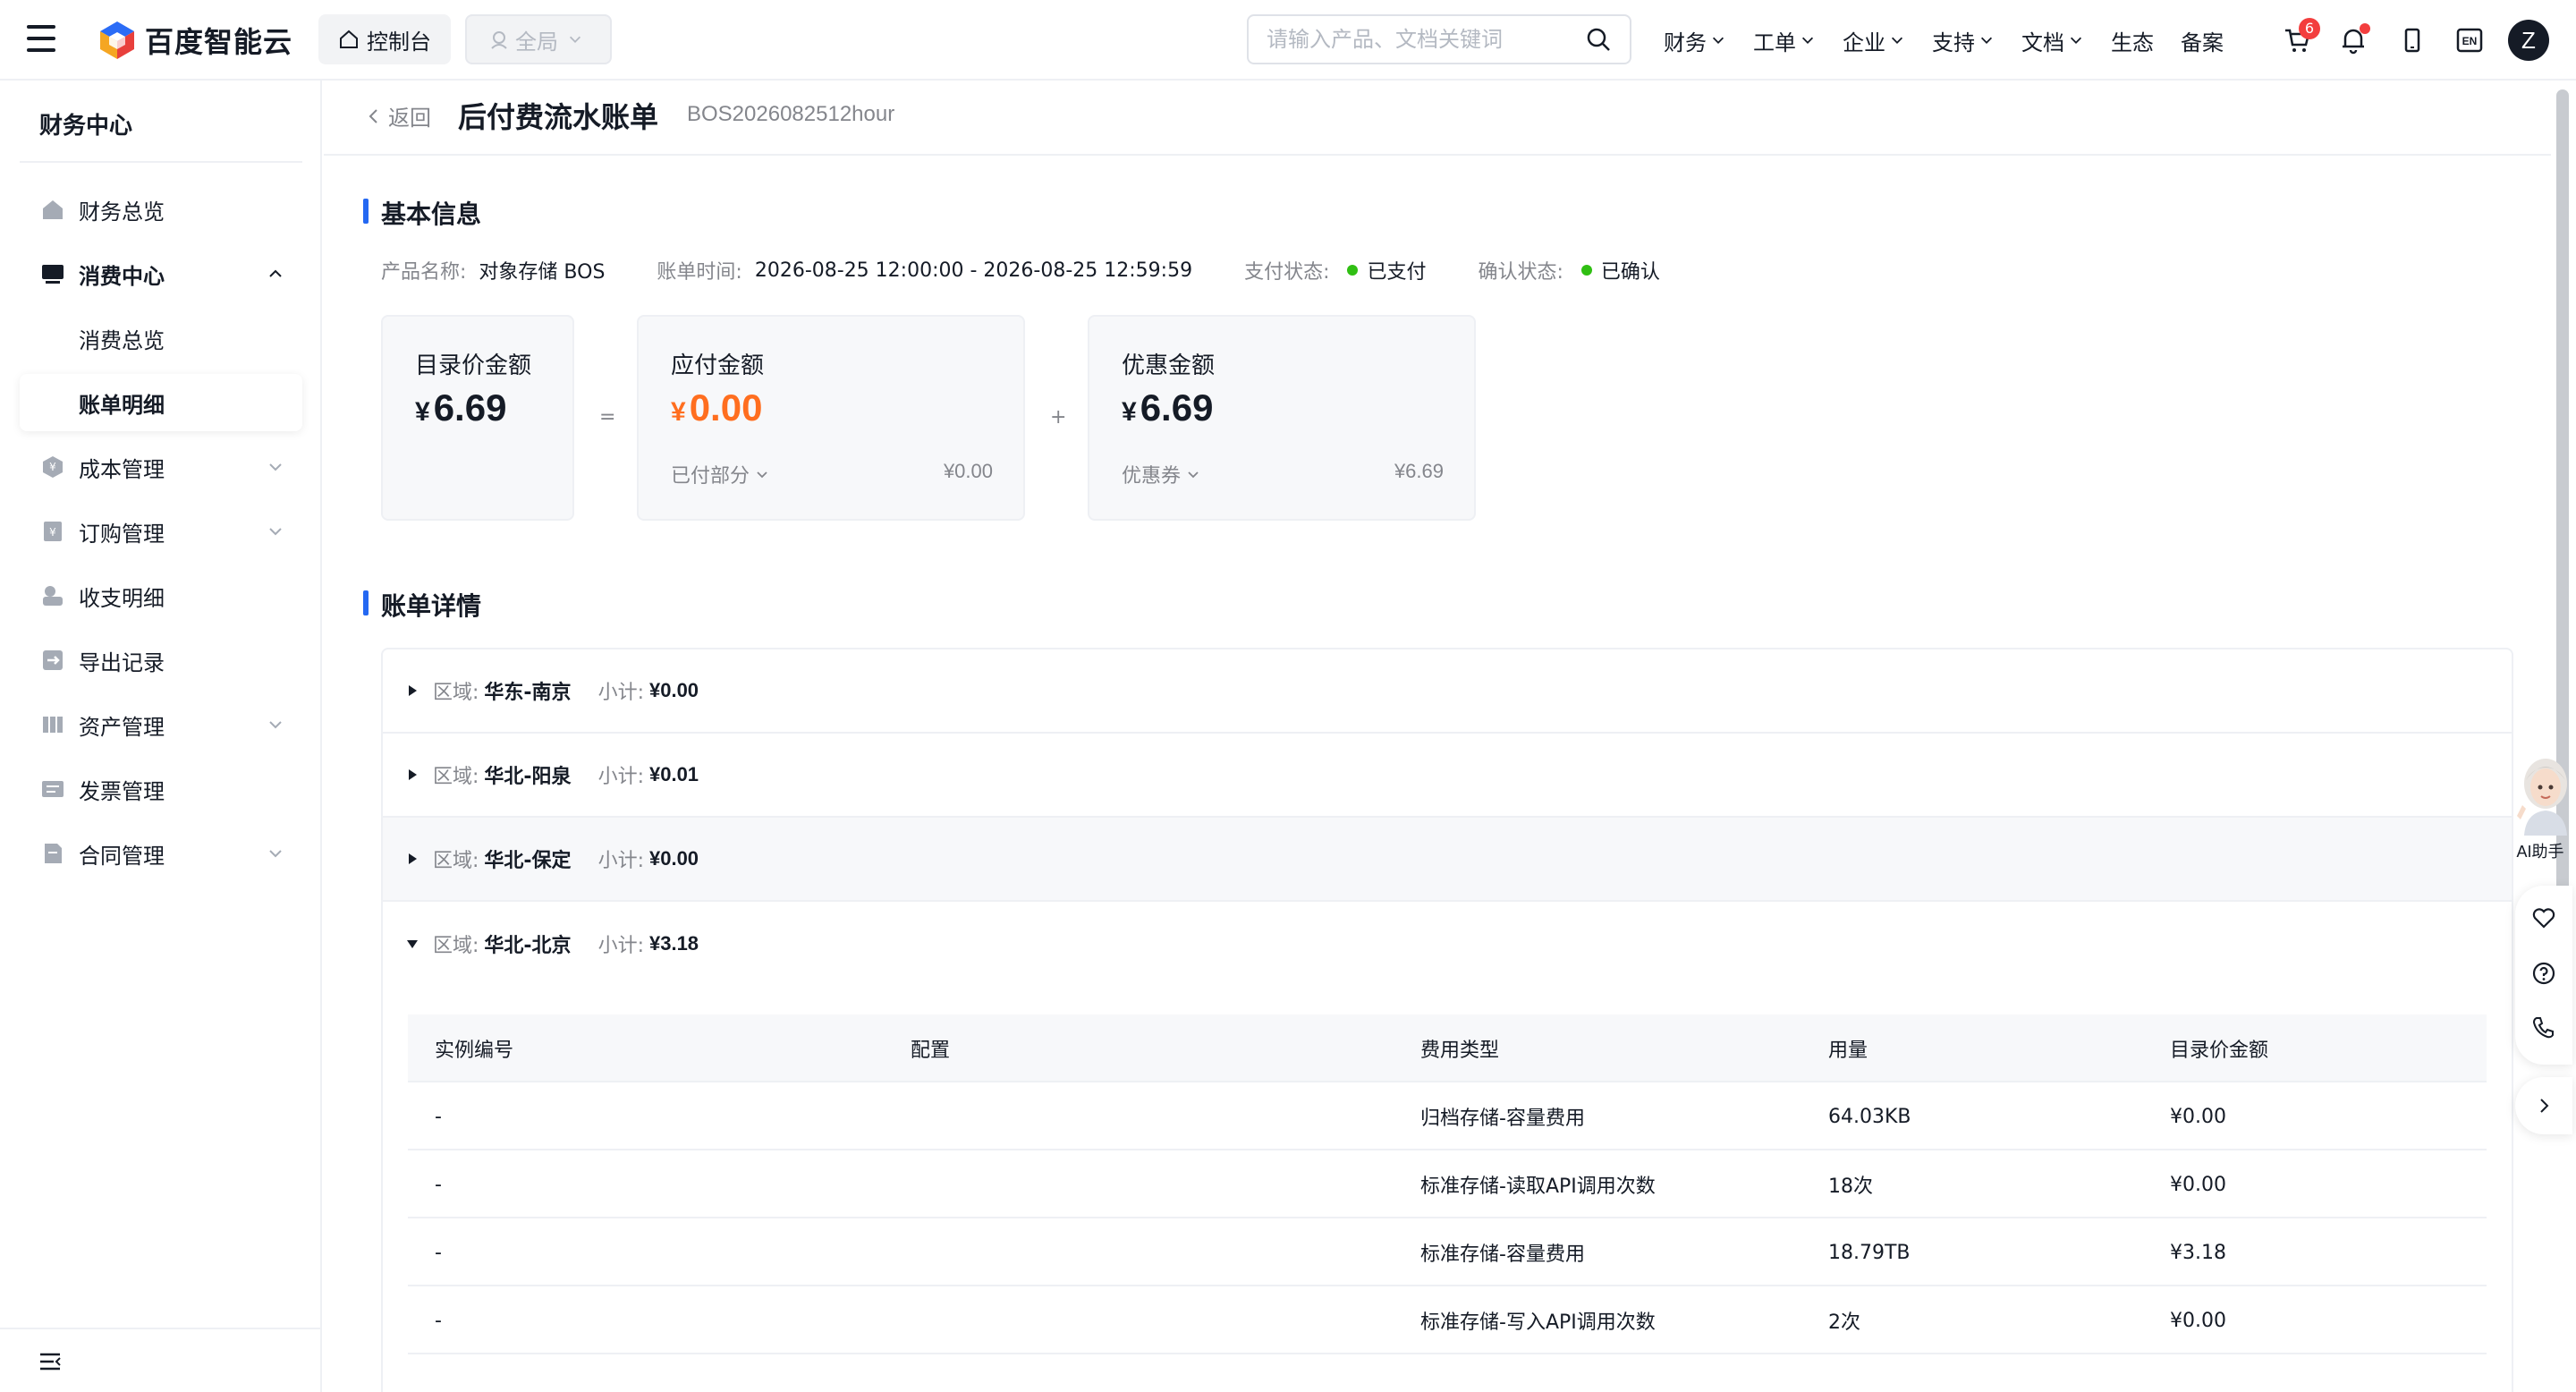 This screenshot has height=1392, width=2576. Describe the element at coordinates (53, 853) in the screenshot. I see `contract-icon` at that location.